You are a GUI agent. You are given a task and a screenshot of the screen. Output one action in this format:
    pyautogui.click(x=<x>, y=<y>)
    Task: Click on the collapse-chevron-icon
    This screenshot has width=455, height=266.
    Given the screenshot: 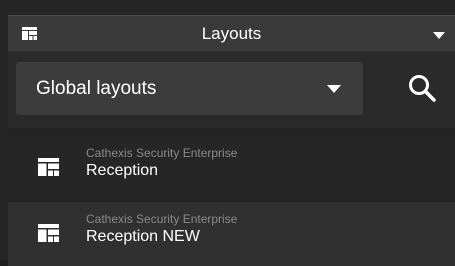 What is the action you would take?
    pyautogui.click(x=439, y=35)
    